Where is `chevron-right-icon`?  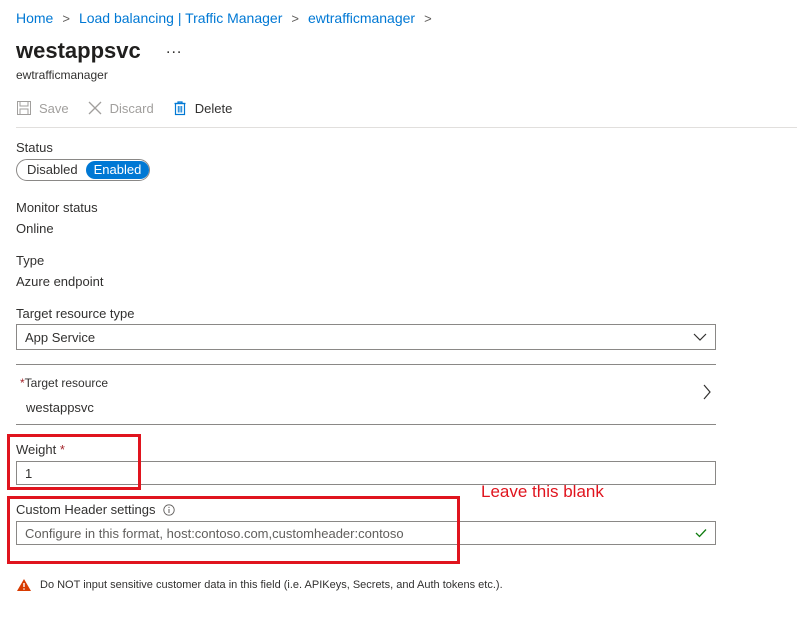
chevron-right-icon is located at coordinates (707, 392).